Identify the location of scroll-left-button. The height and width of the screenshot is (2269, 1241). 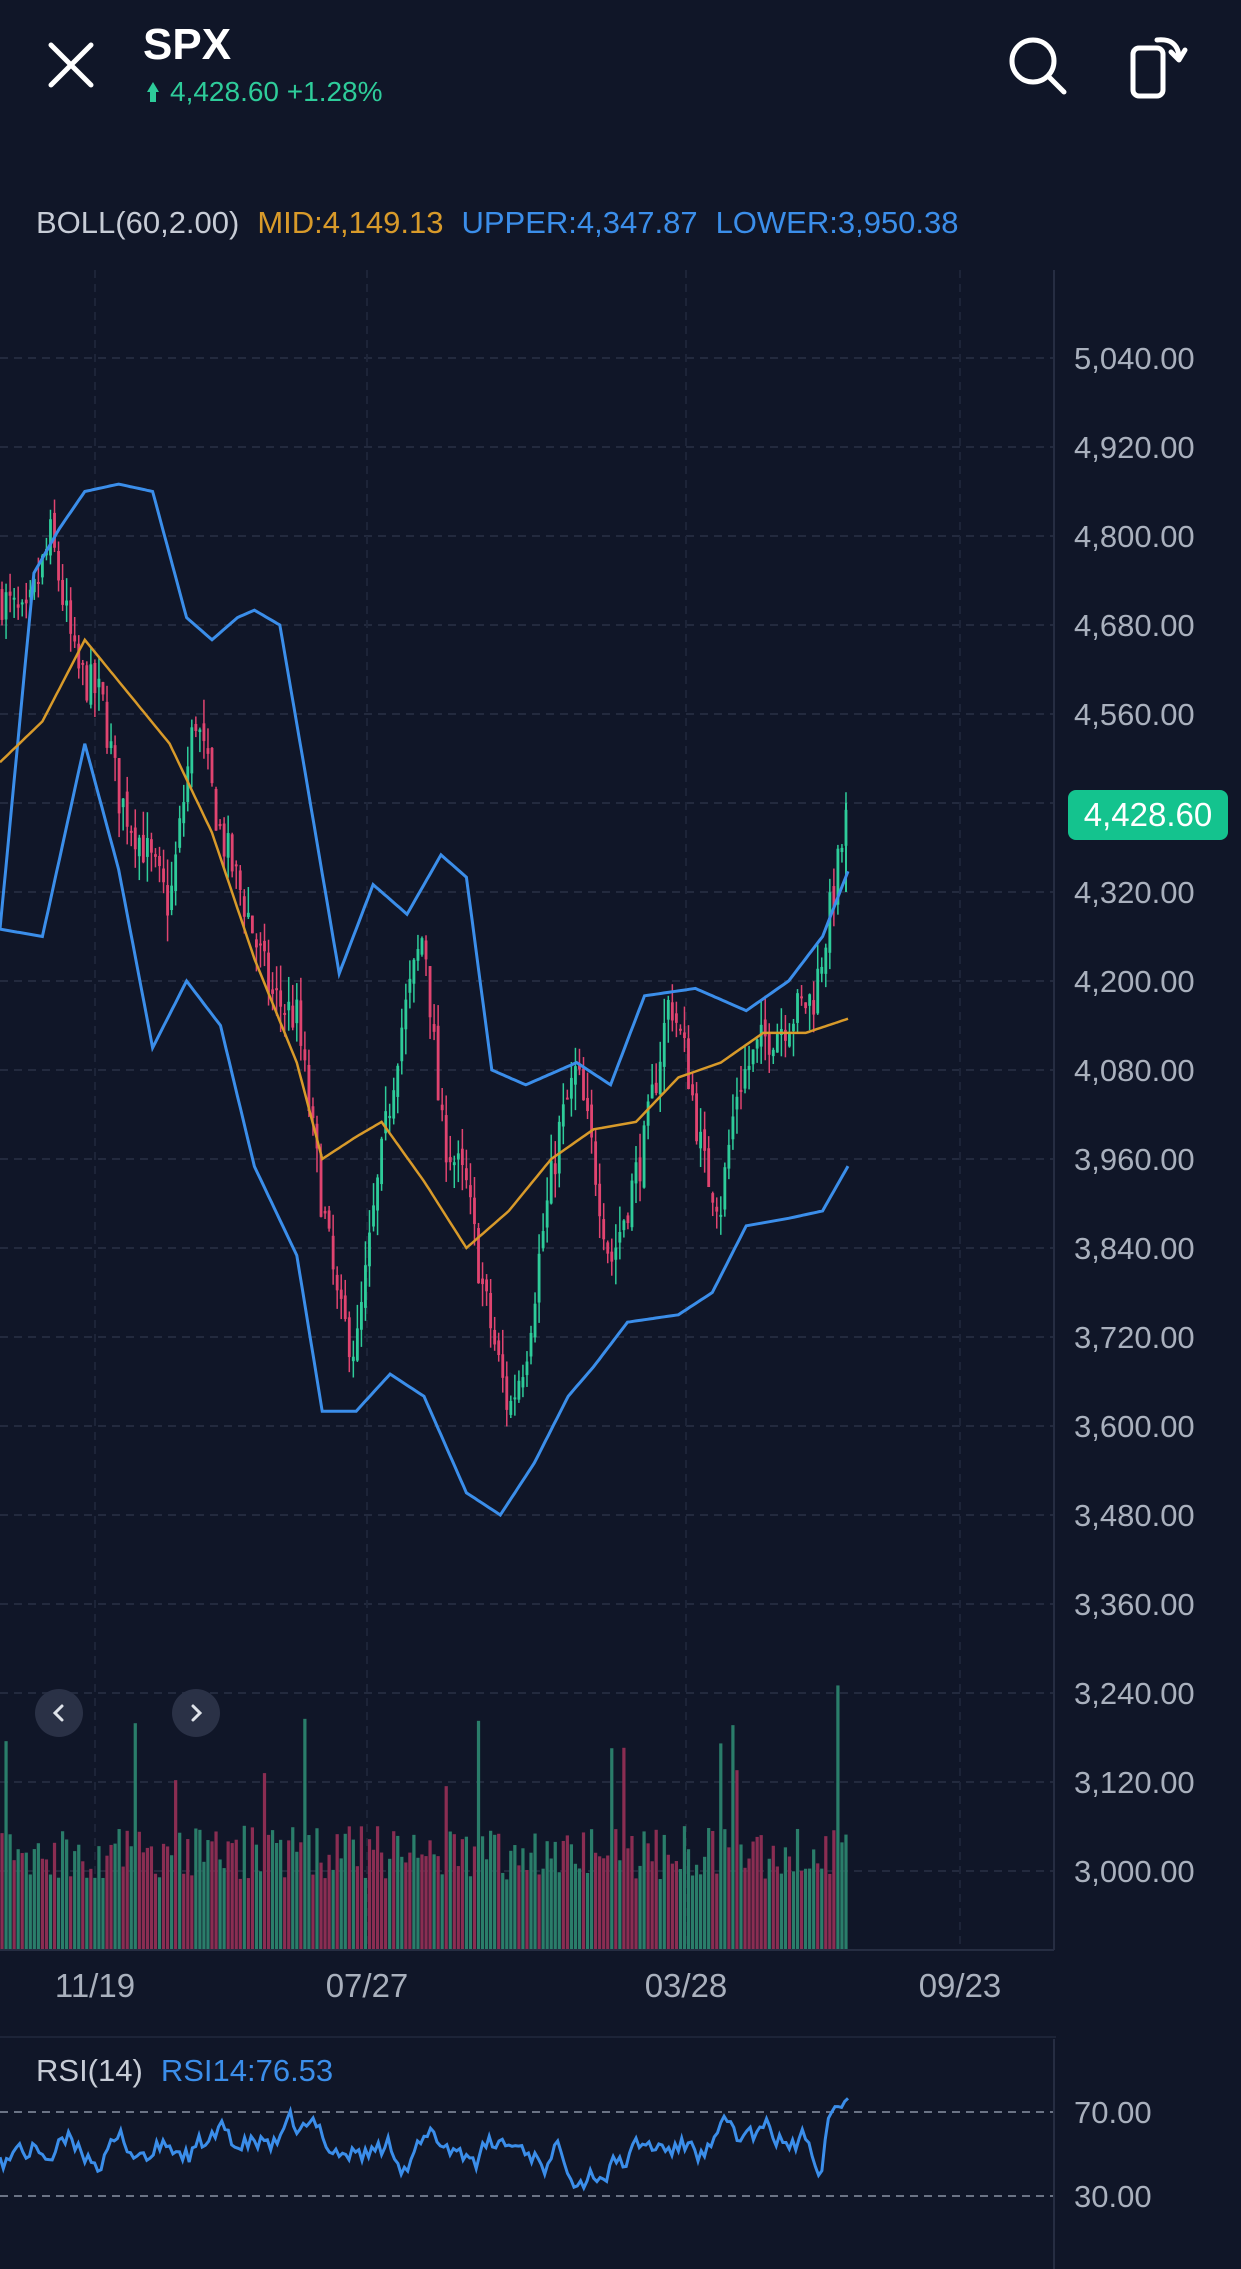
(59, 1713).